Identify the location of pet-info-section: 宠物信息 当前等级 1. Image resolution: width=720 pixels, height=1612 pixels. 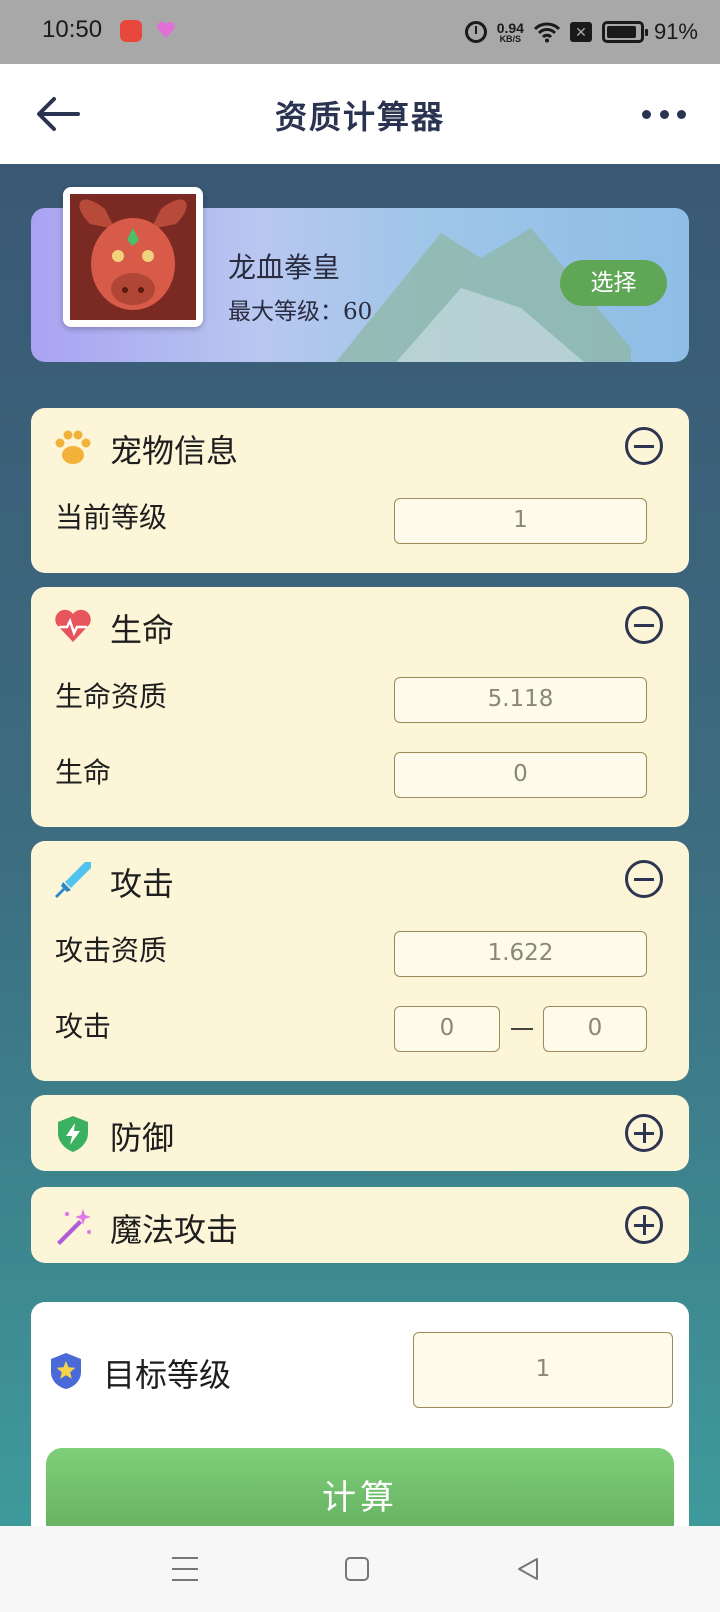
(360, 490).